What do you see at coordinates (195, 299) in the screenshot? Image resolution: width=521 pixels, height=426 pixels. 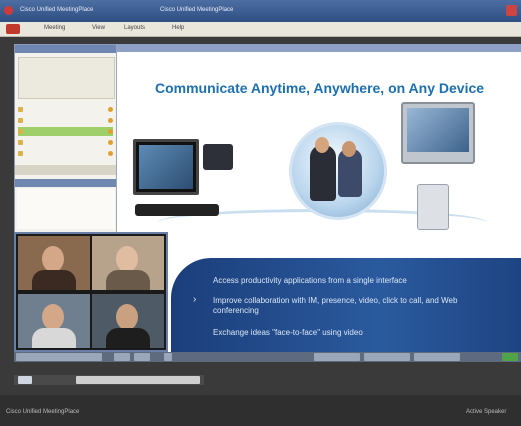 I see `next-arrow-icon: ›` at bounding box center [195, 299].